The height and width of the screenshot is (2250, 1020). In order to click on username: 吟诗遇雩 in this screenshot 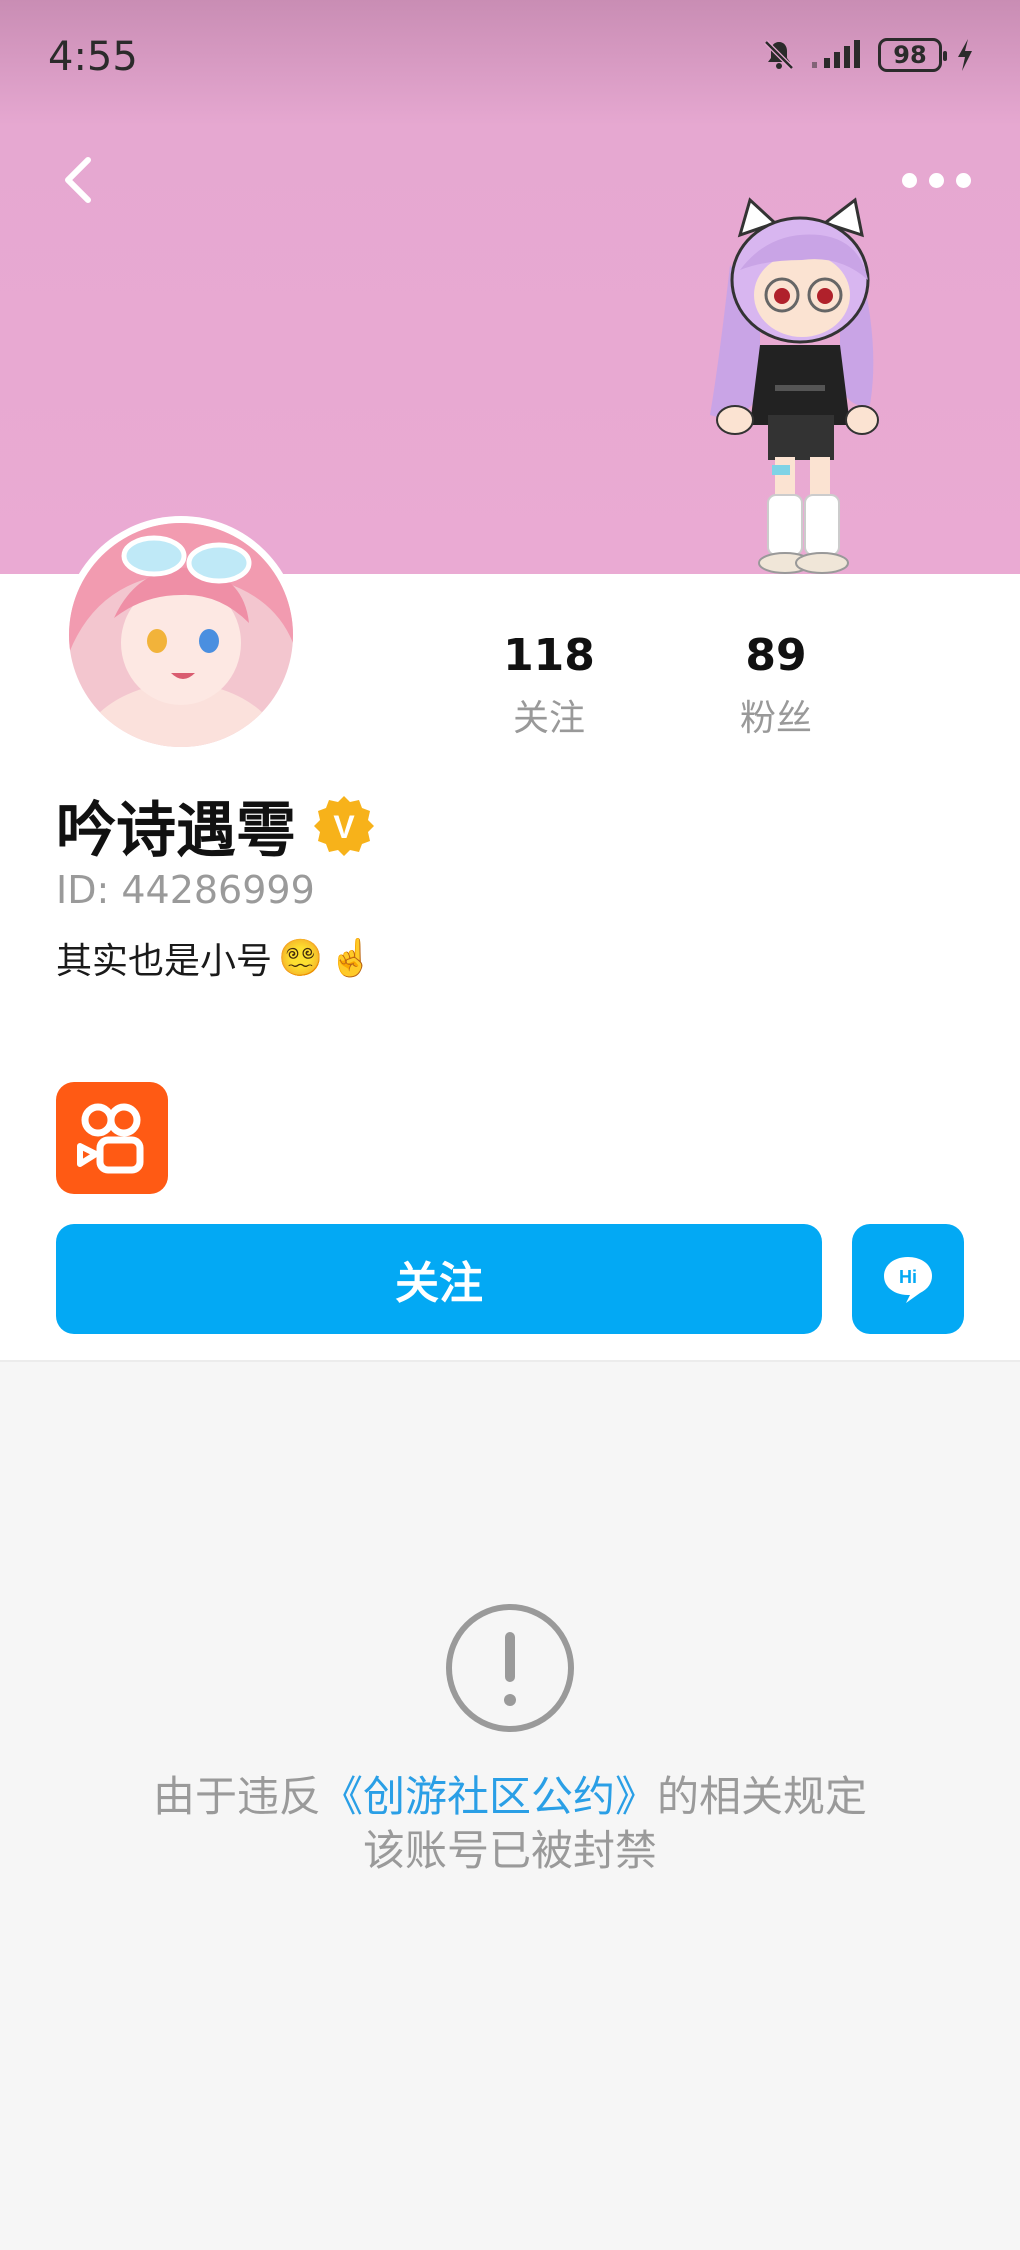, I will do `click(176, 831)`.